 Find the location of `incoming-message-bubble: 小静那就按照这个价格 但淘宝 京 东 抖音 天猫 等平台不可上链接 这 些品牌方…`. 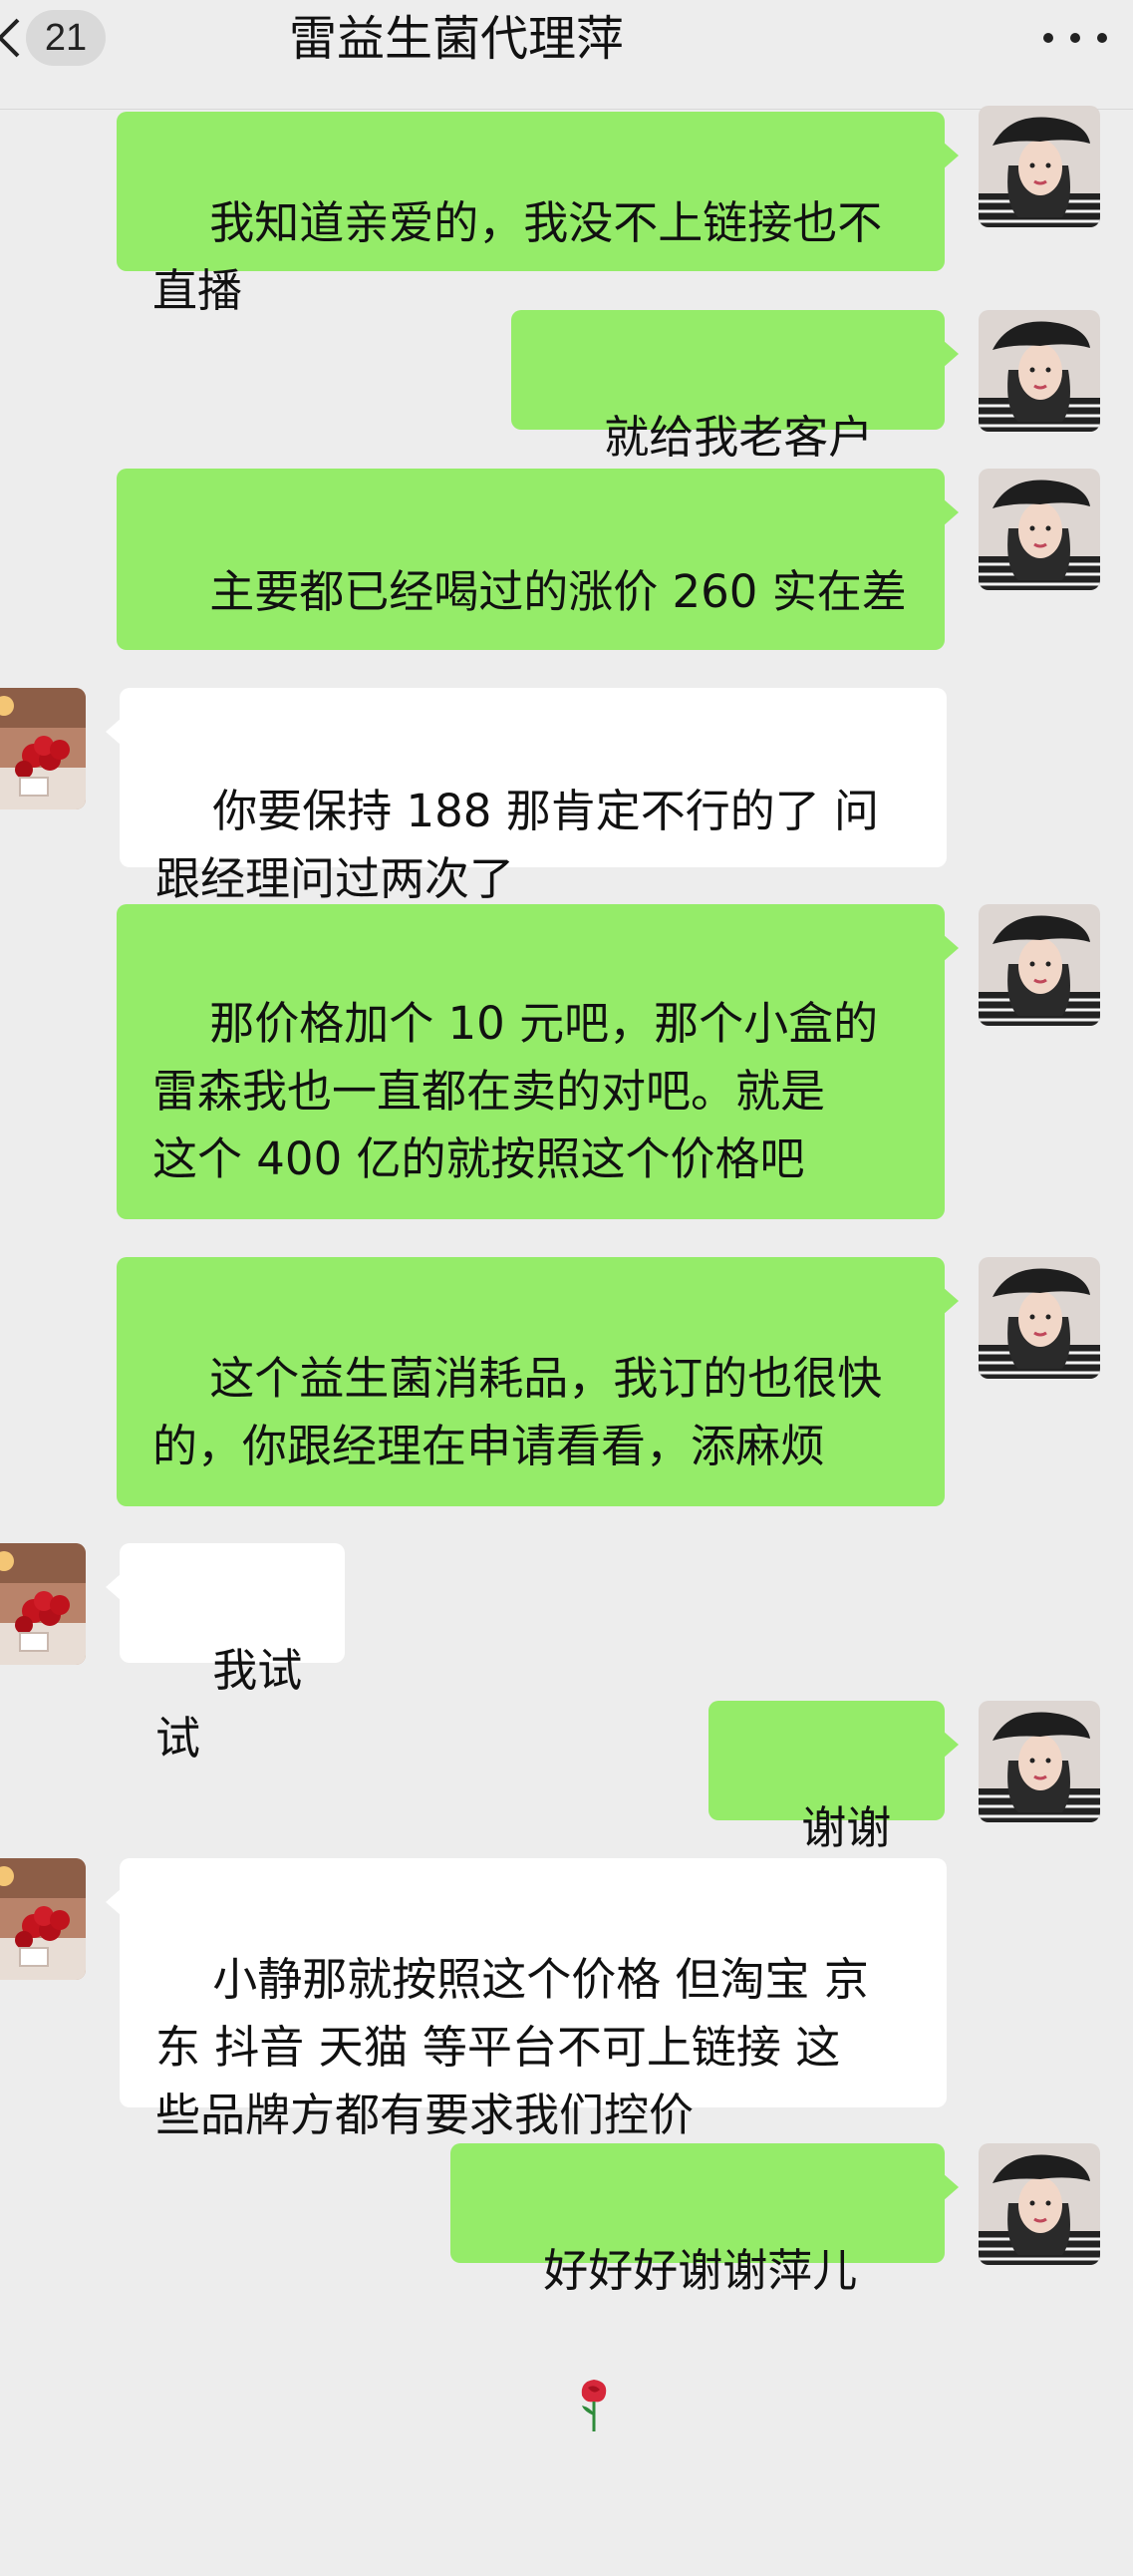

incoming-message-bubble: 小静那就按照这个价格 但淘宝 京 东 抖音 天猫 等平台不可上链接 这 些品牌方… is located at coordinates (526, 1999).